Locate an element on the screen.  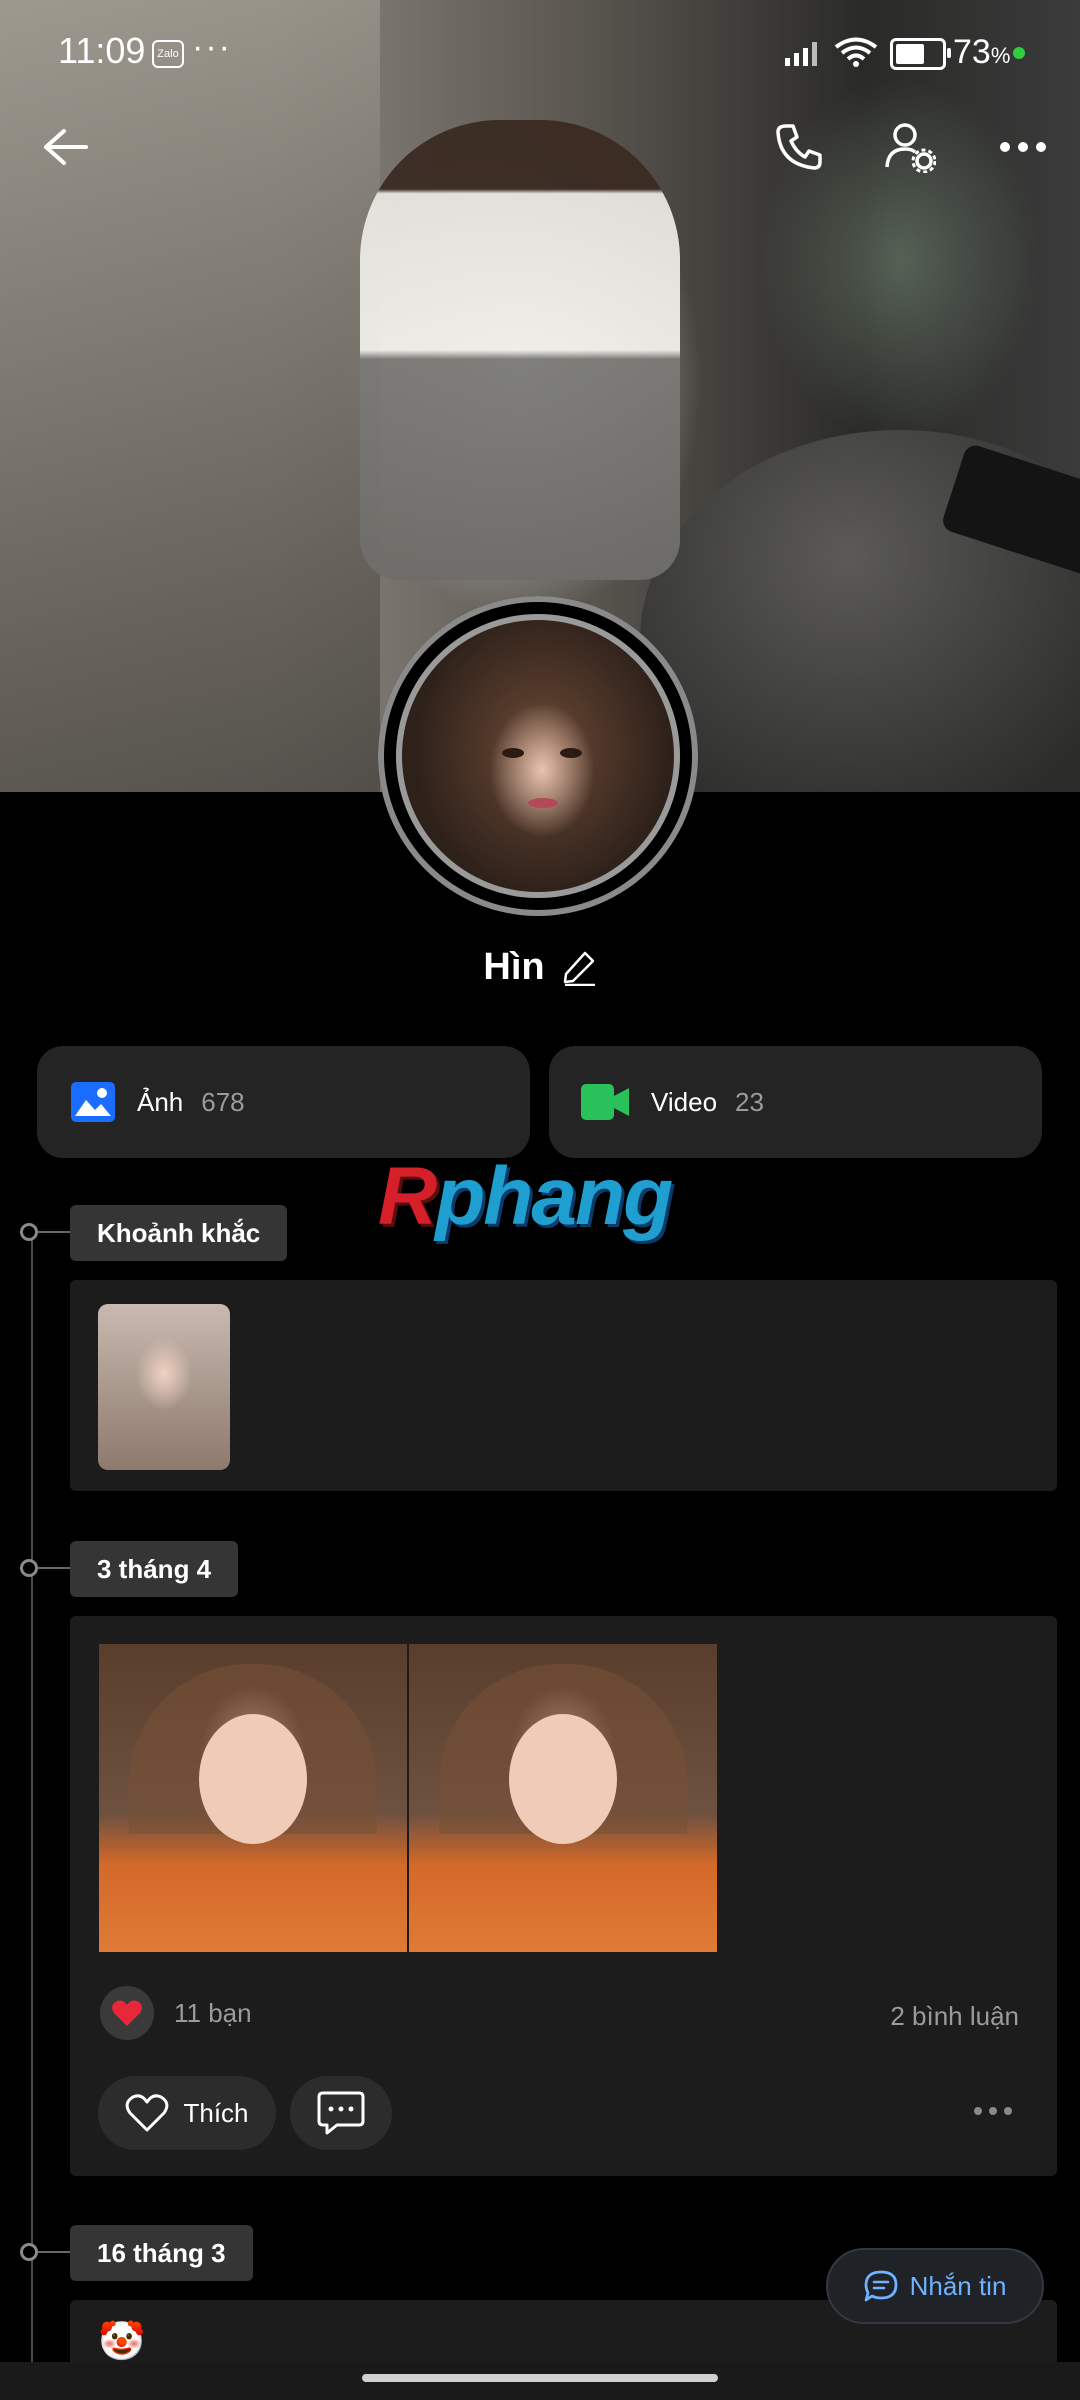
message-button: Nhắn tin is located at coordinates (935, 2286).